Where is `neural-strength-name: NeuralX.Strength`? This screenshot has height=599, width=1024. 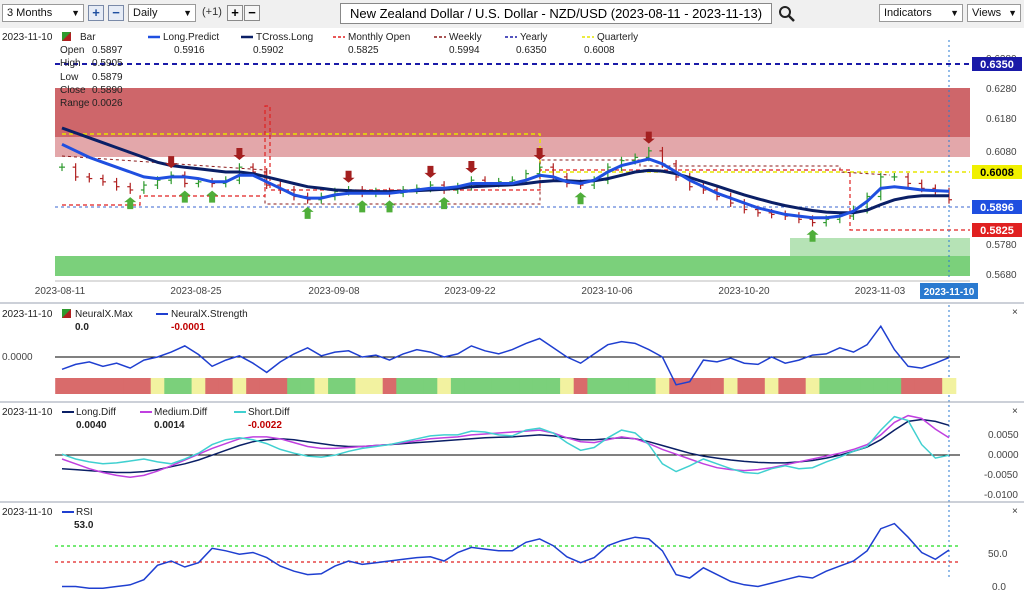
neural-strength-name: NeuralX.Strength is located at coordinates (209, 314).